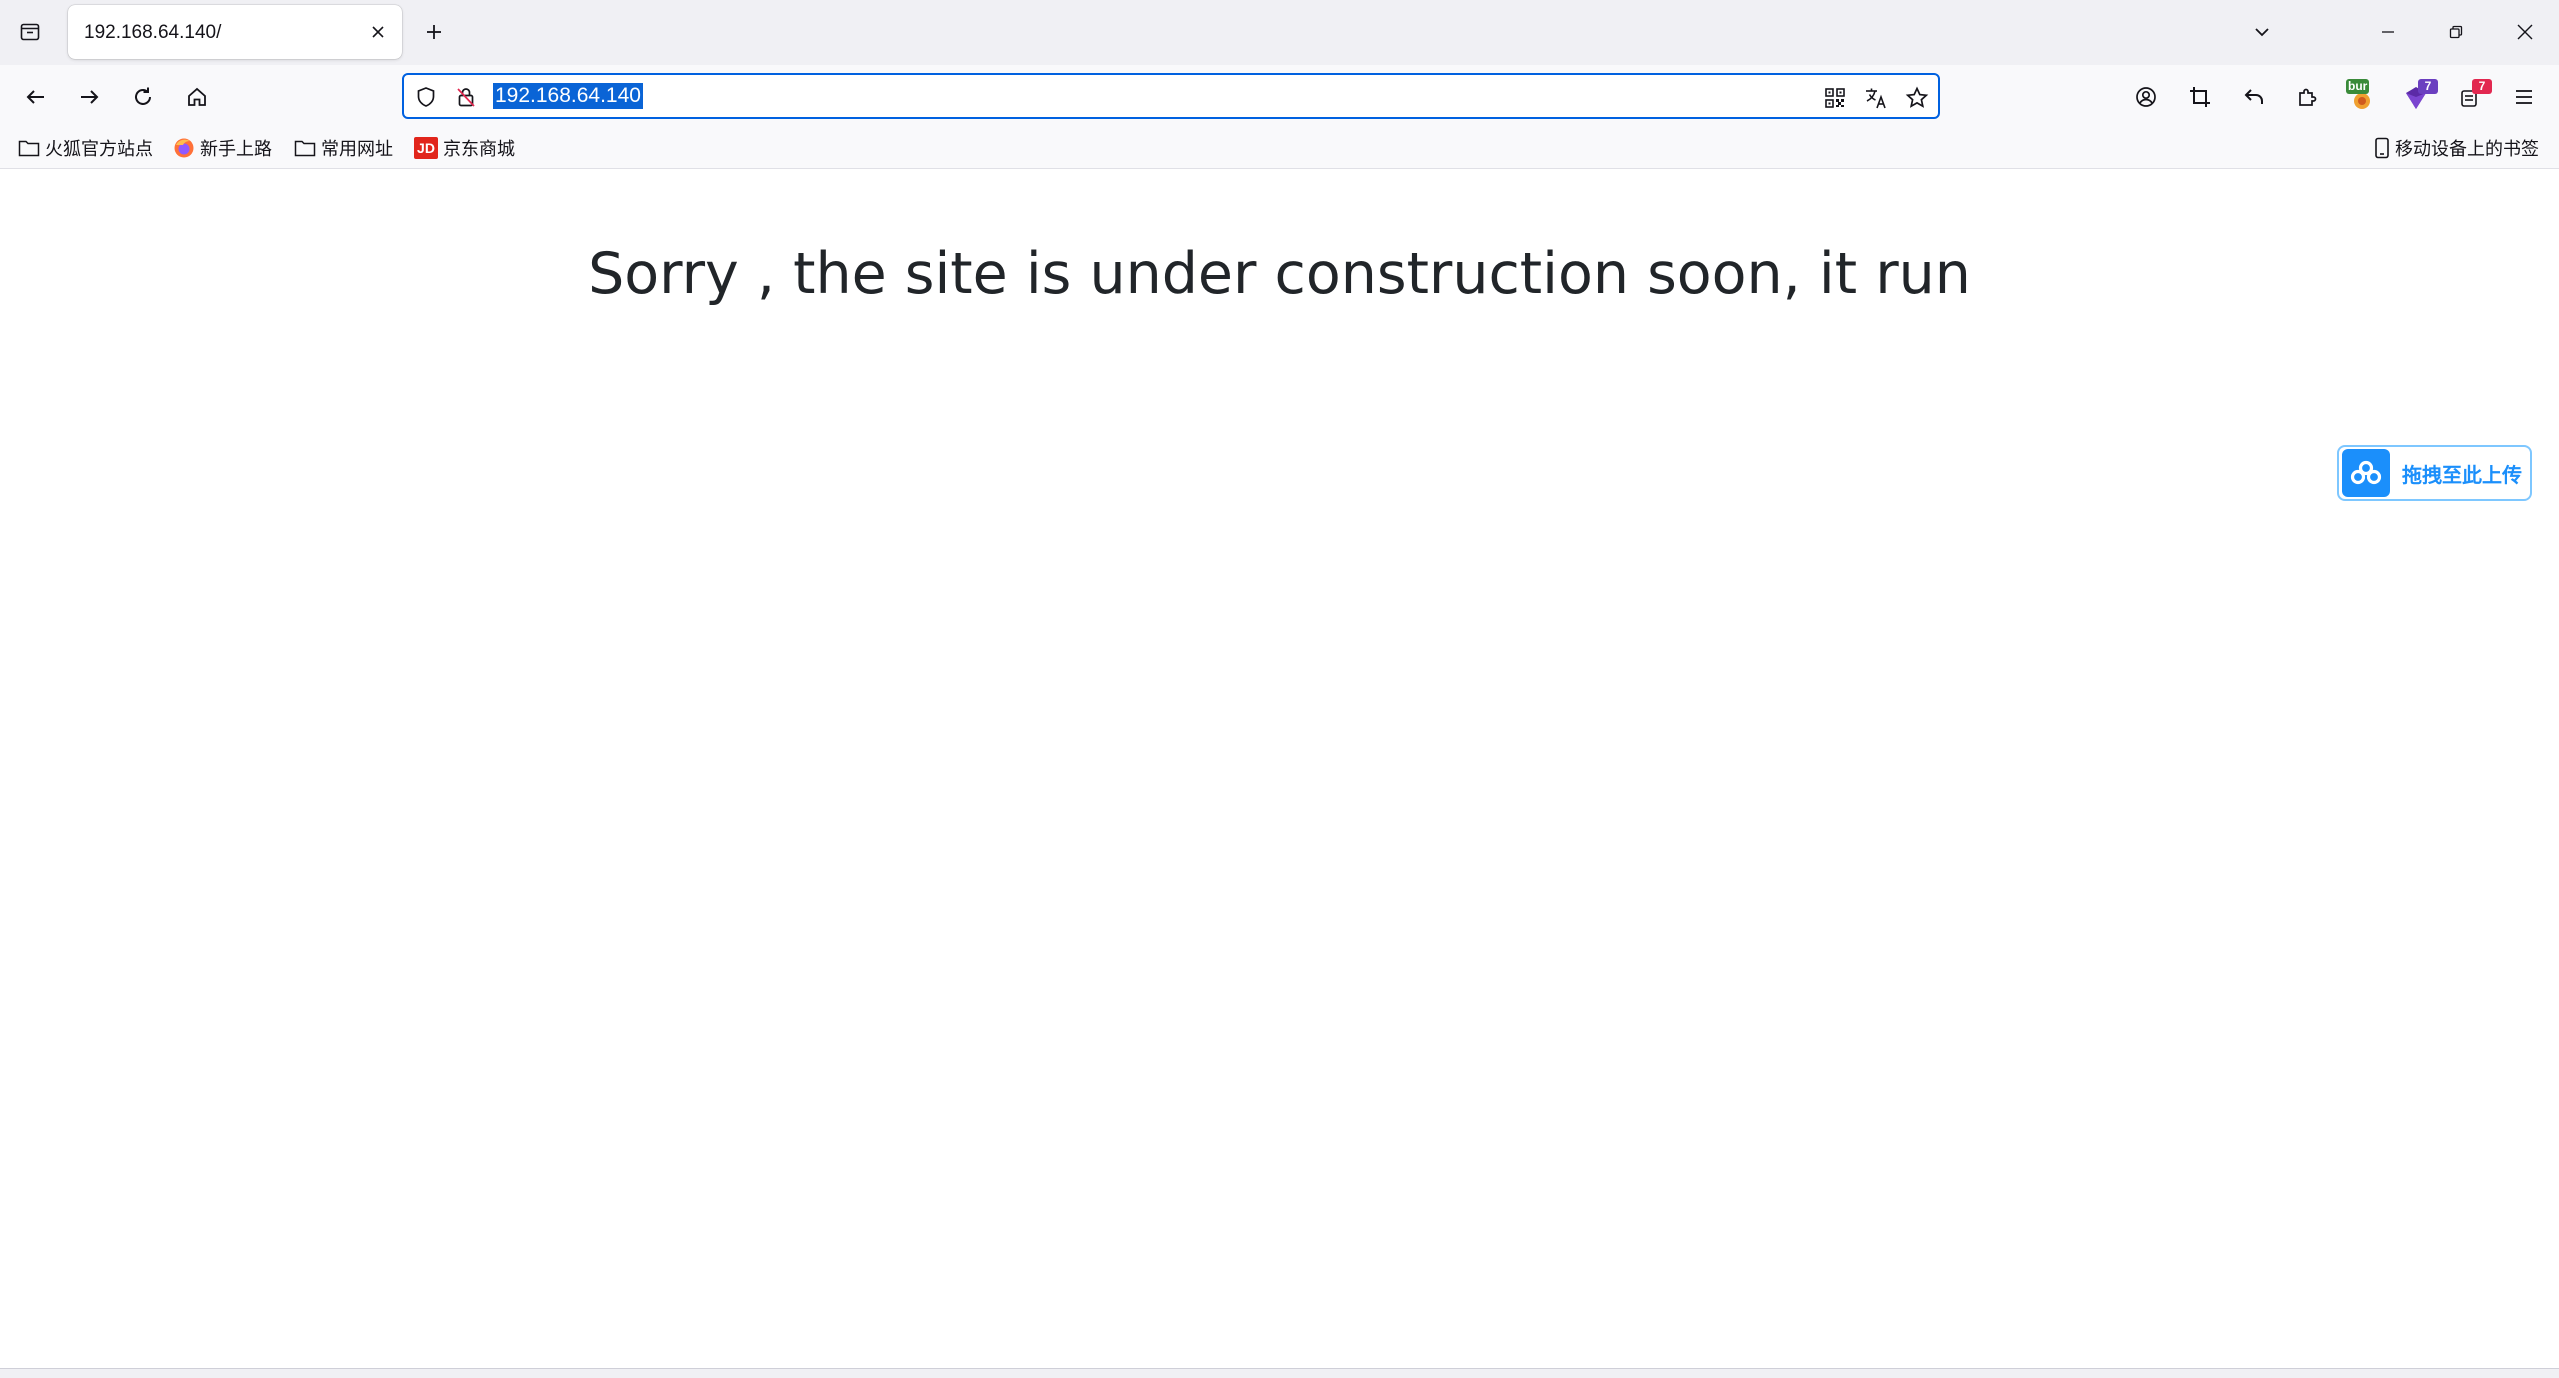 The image size is (2559, 1378). I want to click on back-button, so click(36, 97).